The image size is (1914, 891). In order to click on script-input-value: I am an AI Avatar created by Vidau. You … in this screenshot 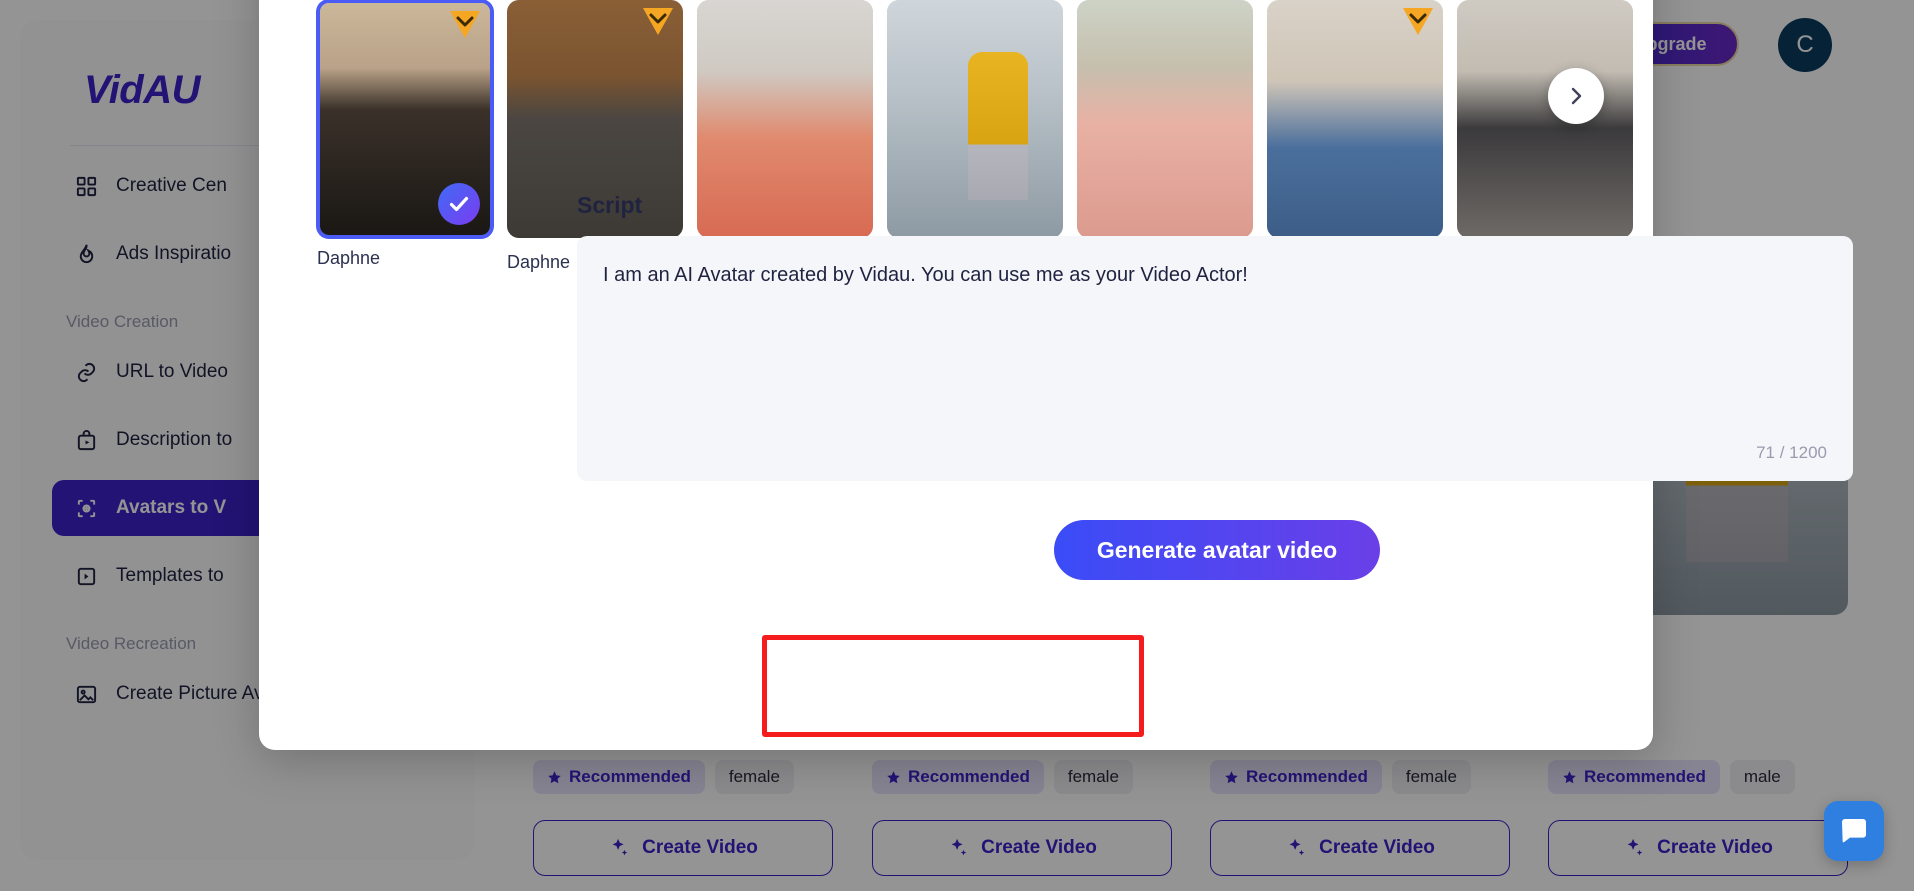, I will do `click(925, 275)`.